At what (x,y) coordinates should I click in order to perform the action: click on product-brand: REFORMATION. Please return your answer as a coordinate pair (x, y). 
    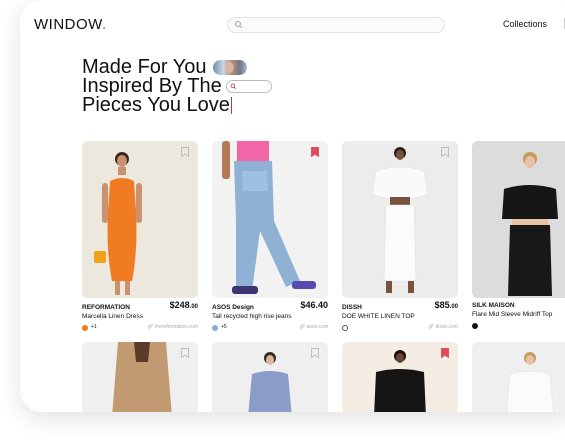
    Looking at the image, I should click on (106, 307).